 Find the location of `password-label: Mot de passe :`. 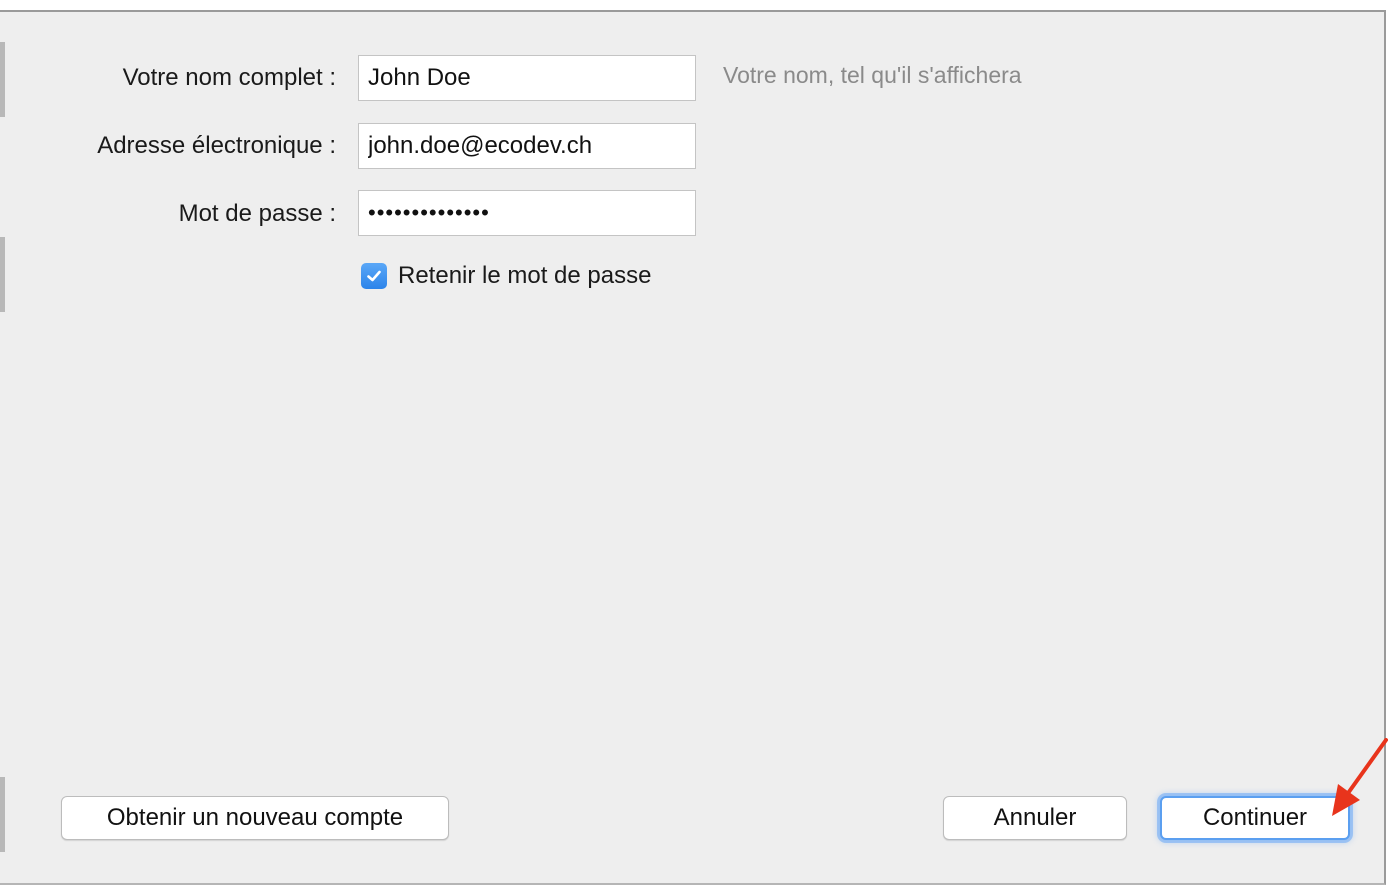

password-label: Mot de passe : is located at coordinates (257, 213).